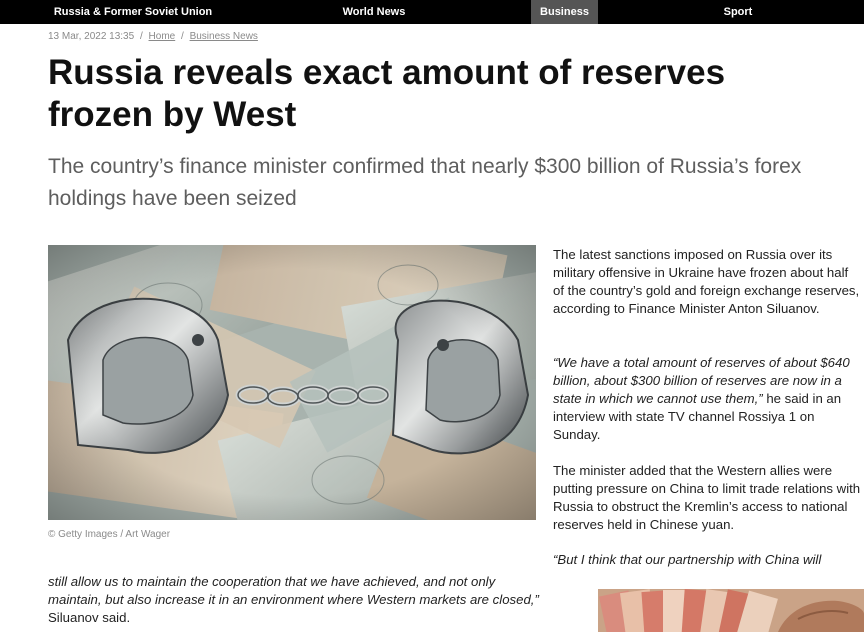 The image size is (864, 632). Describe the element at coordinates (224, 36) in the screenshot. I see `breadcrumb-section-link: Business News` at that location.